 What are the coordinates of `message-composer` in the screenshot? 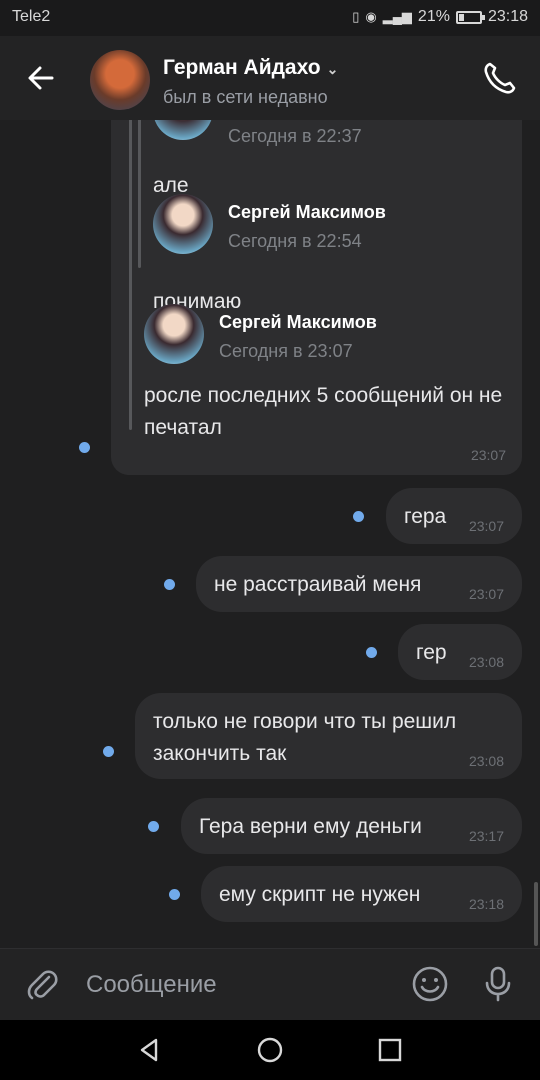 It's located at (270, 984).